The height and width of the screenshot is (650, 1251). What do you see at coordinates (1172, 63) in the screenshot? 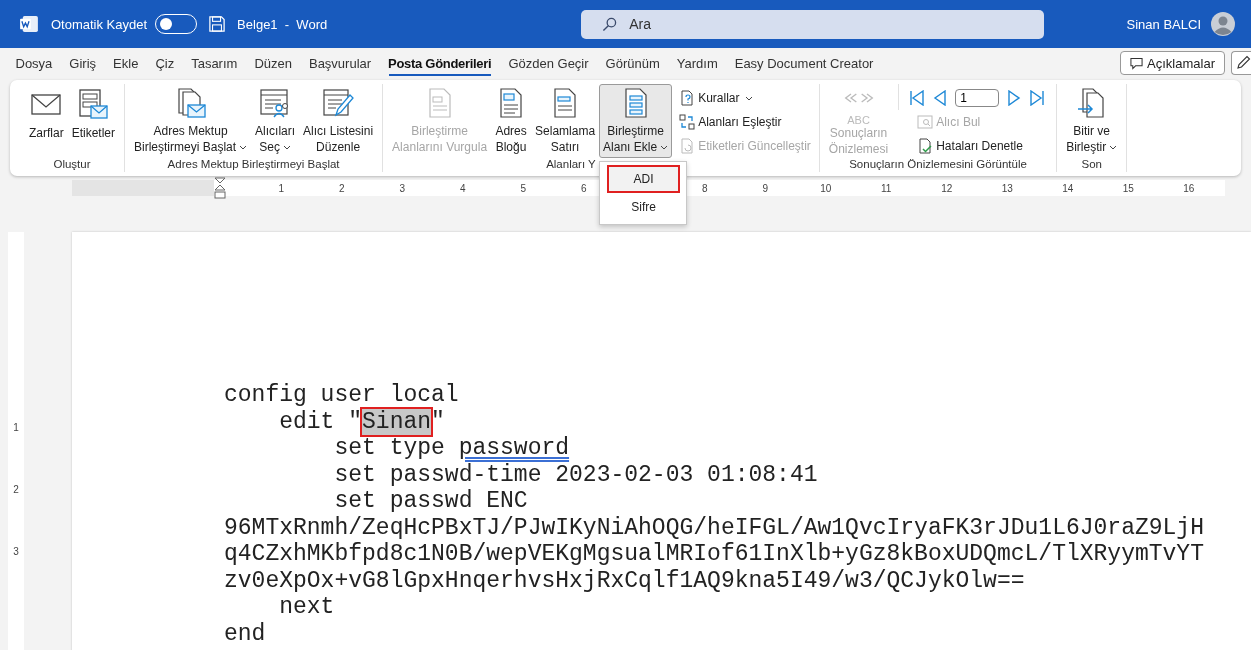
I see `comments-button: Açıklamalar` at bounding box center [1172, 63].